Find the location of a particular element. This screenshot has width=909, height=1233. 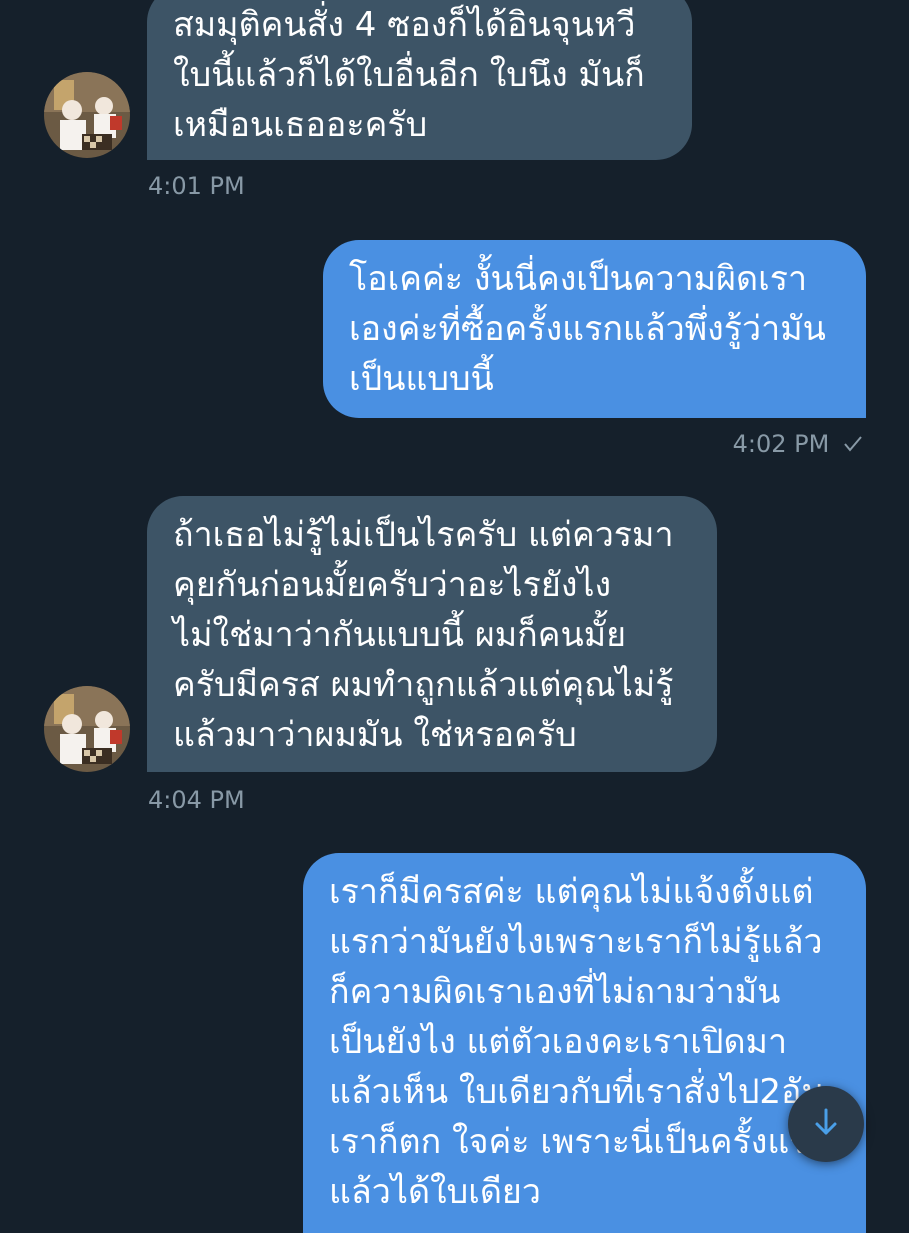

message-text-line: ใบนี้แล้วก็ได้ใบอื่นอีก ใบนึง มันก็ is located at coordinates (409, 75).